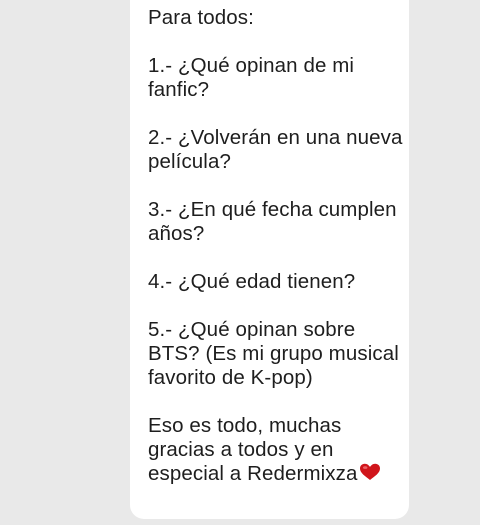  What do you see at coordinates (252, 281) in the screenshot?
I see `question-4: 4.- ¿Qué edad tienen?` at bounding box center [252, 281].